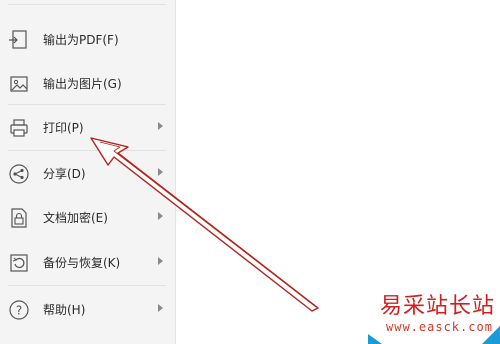  I want to click on menu-item-label: 分享(D), so click(64, 174).